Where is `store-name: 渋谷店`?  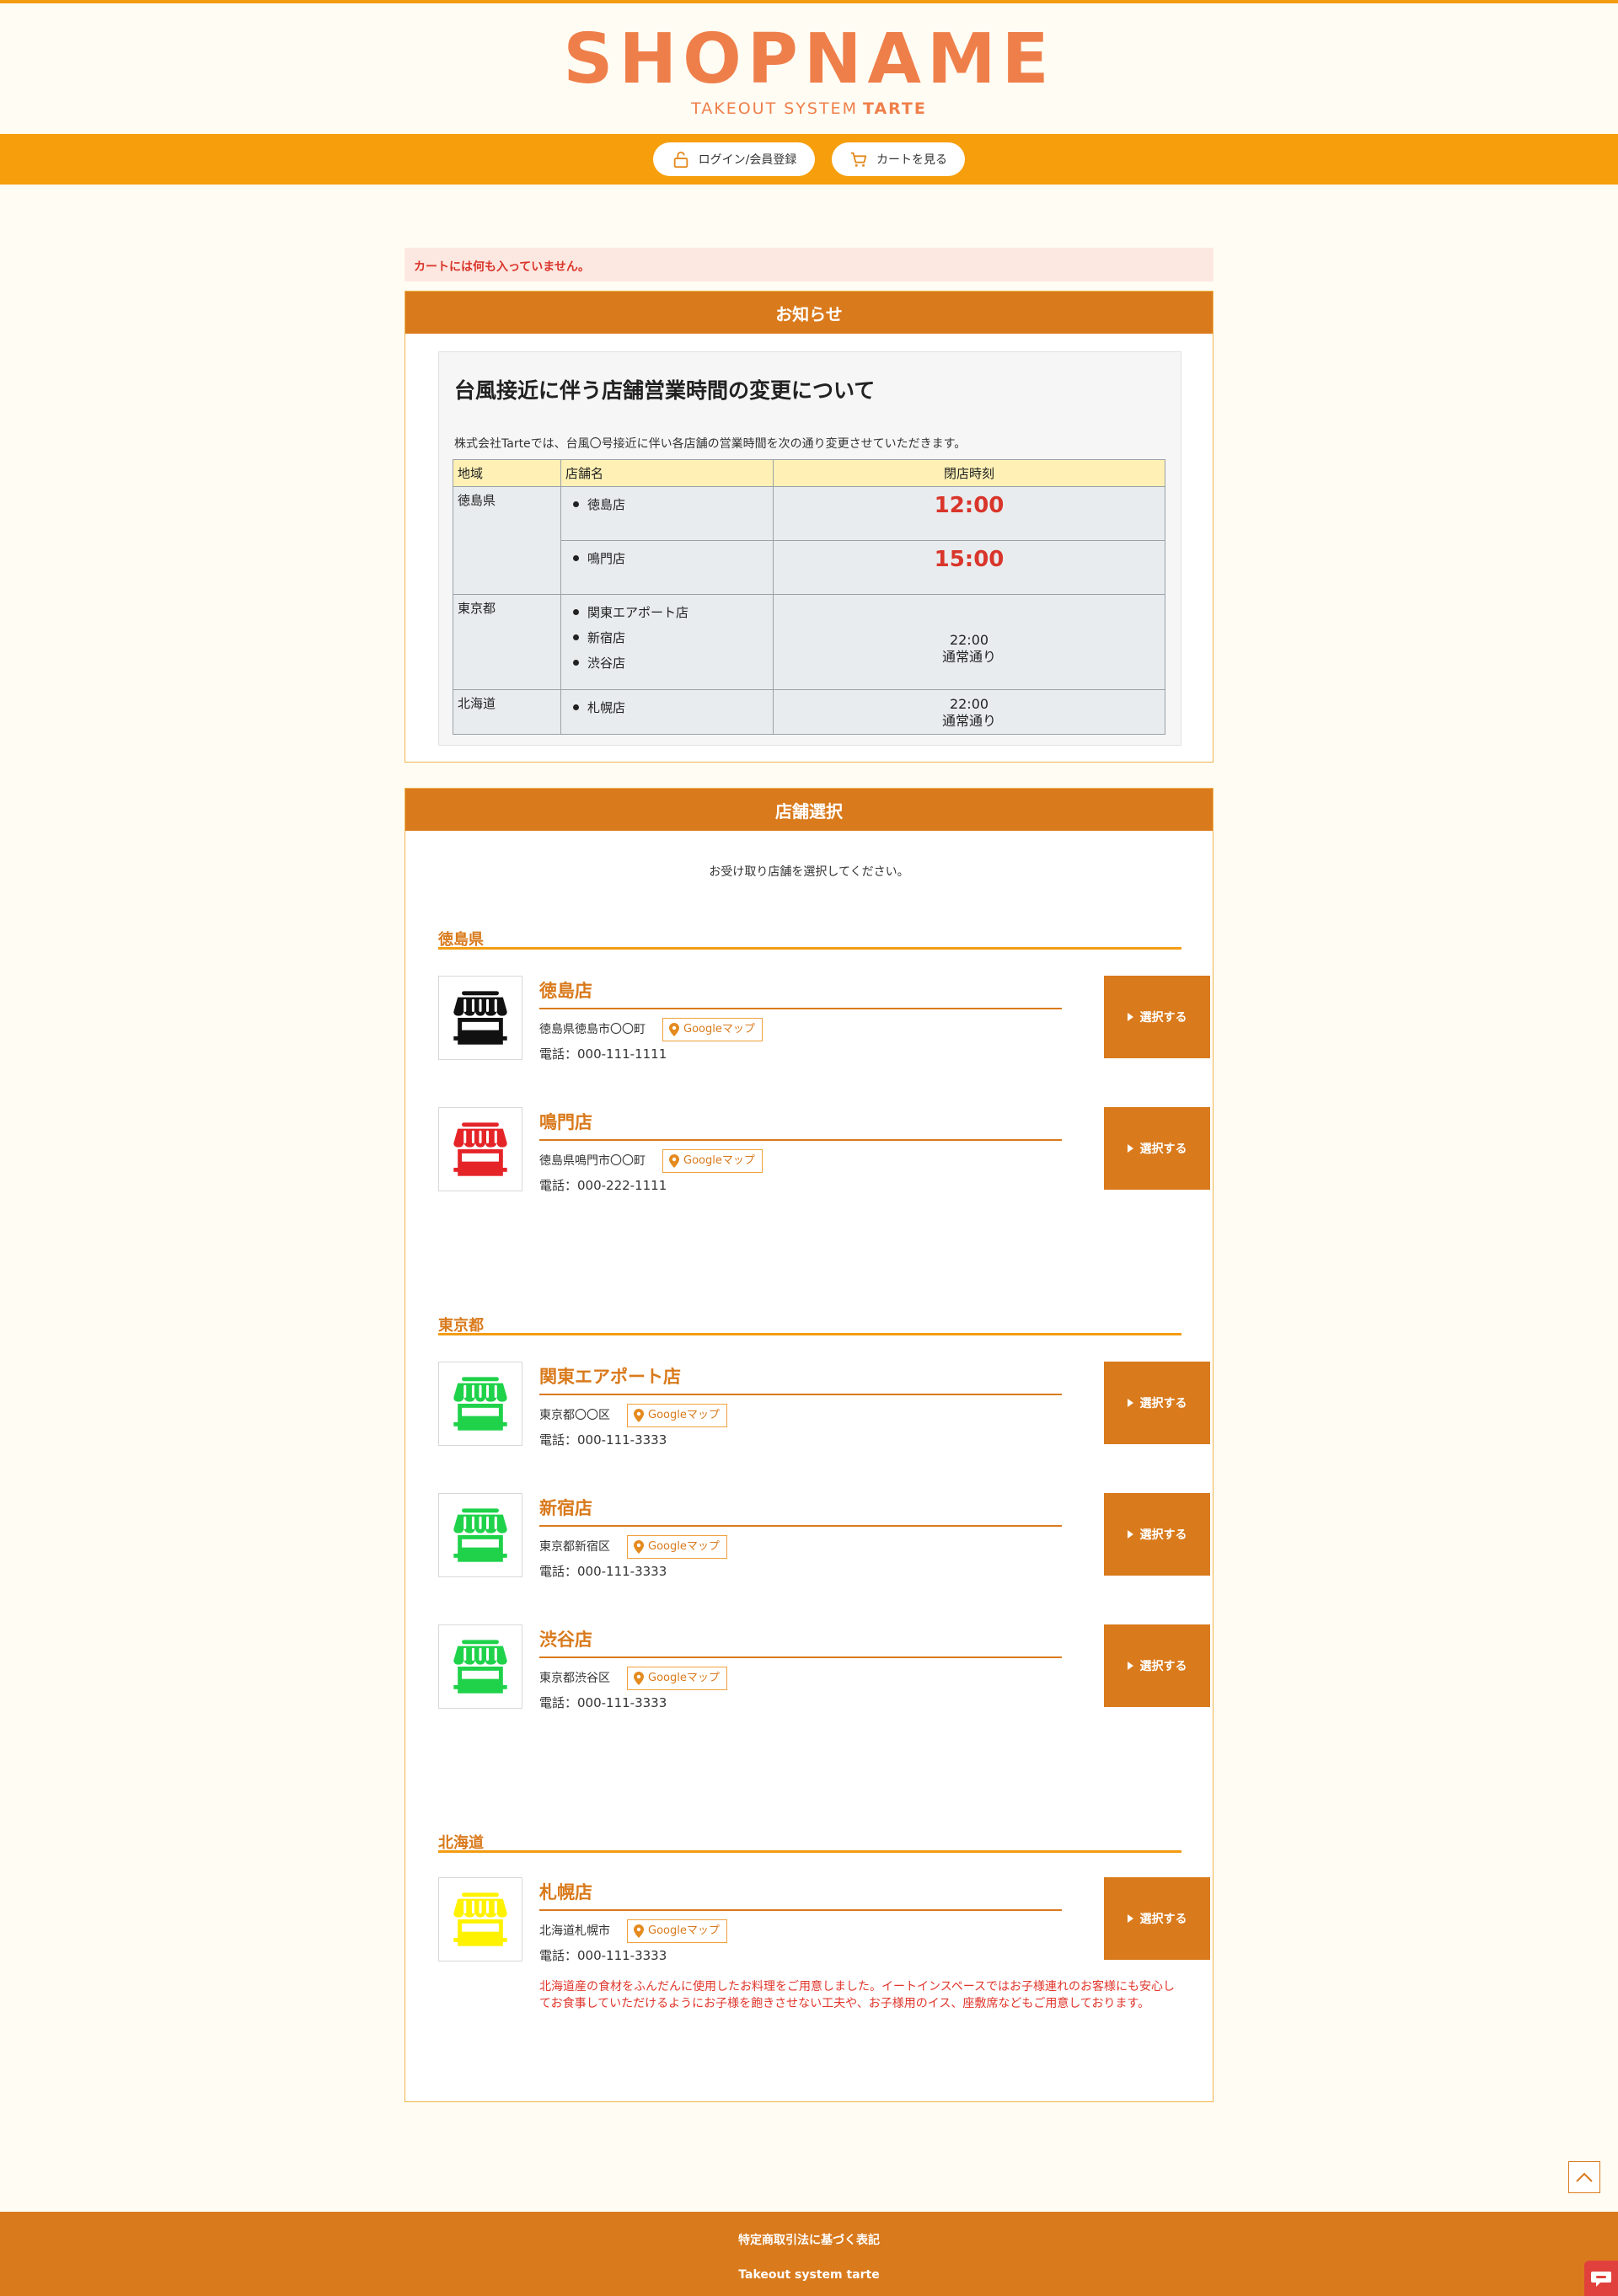
store-name: 渋谷店 is located at coordinates (800, 1642).